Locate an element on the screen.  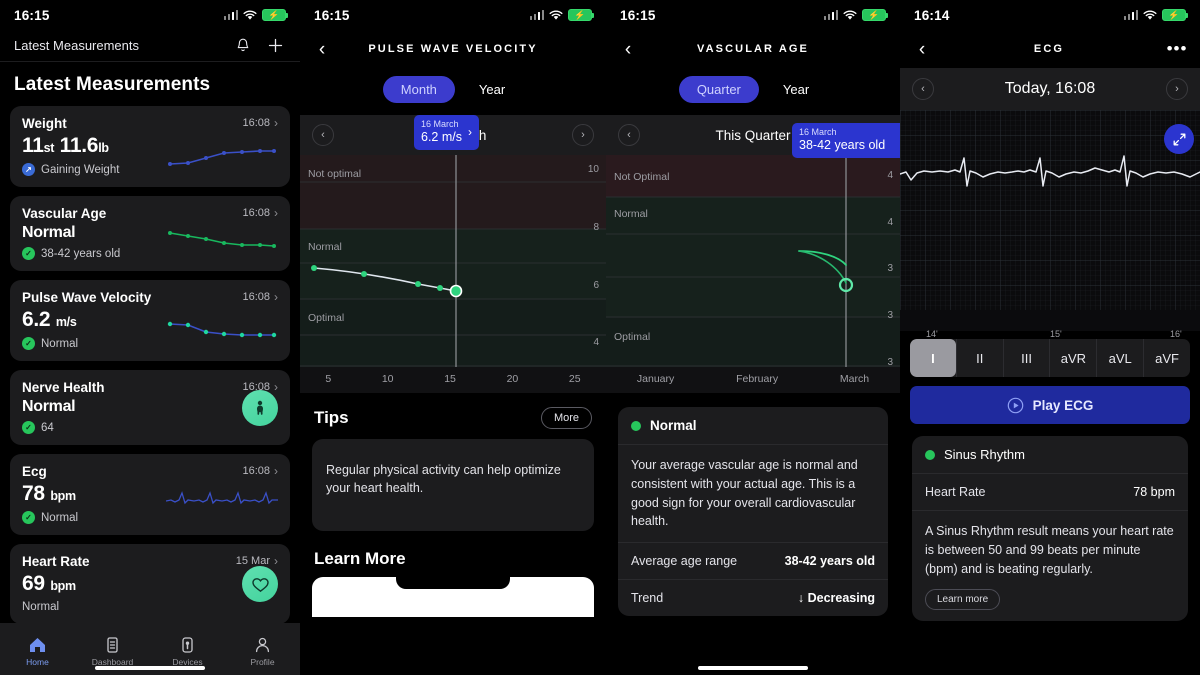
measurement-card-nerve-health: Nerve Health 16:08 › Normal ✓ 64 is located at coordinates (150, 407).